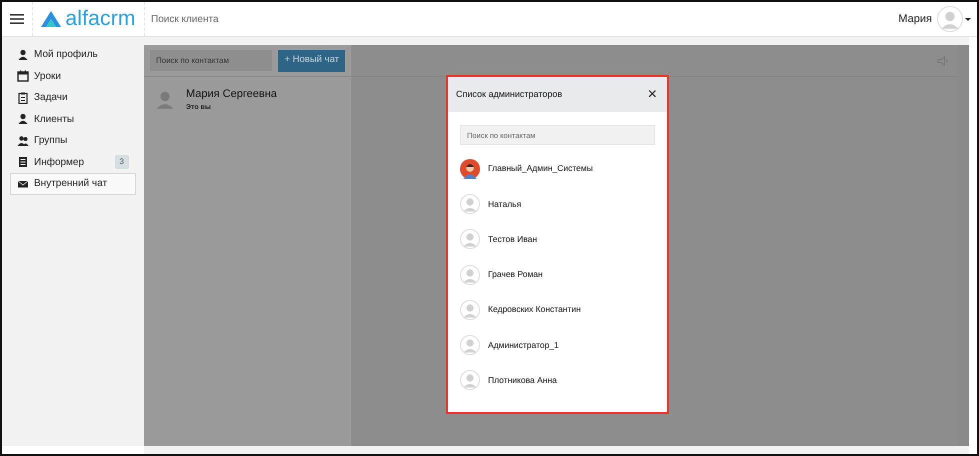 This screenshot has height=456, width=979. I want to click on people-icon, so click(23, 140).